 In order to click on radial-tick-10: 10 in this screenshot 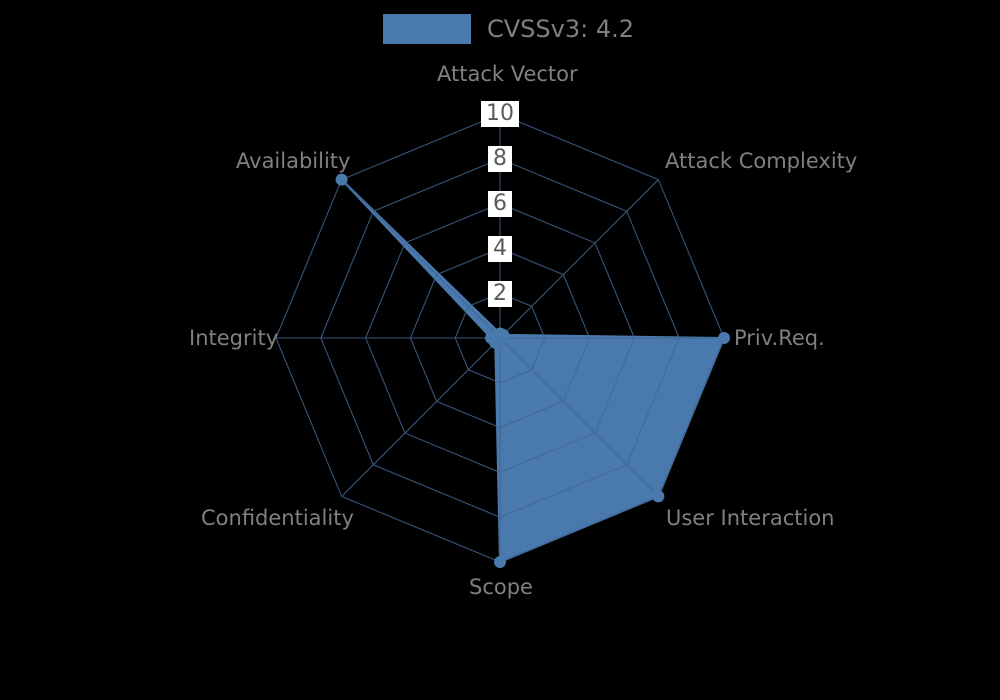, I will do `click(500, 114)`.